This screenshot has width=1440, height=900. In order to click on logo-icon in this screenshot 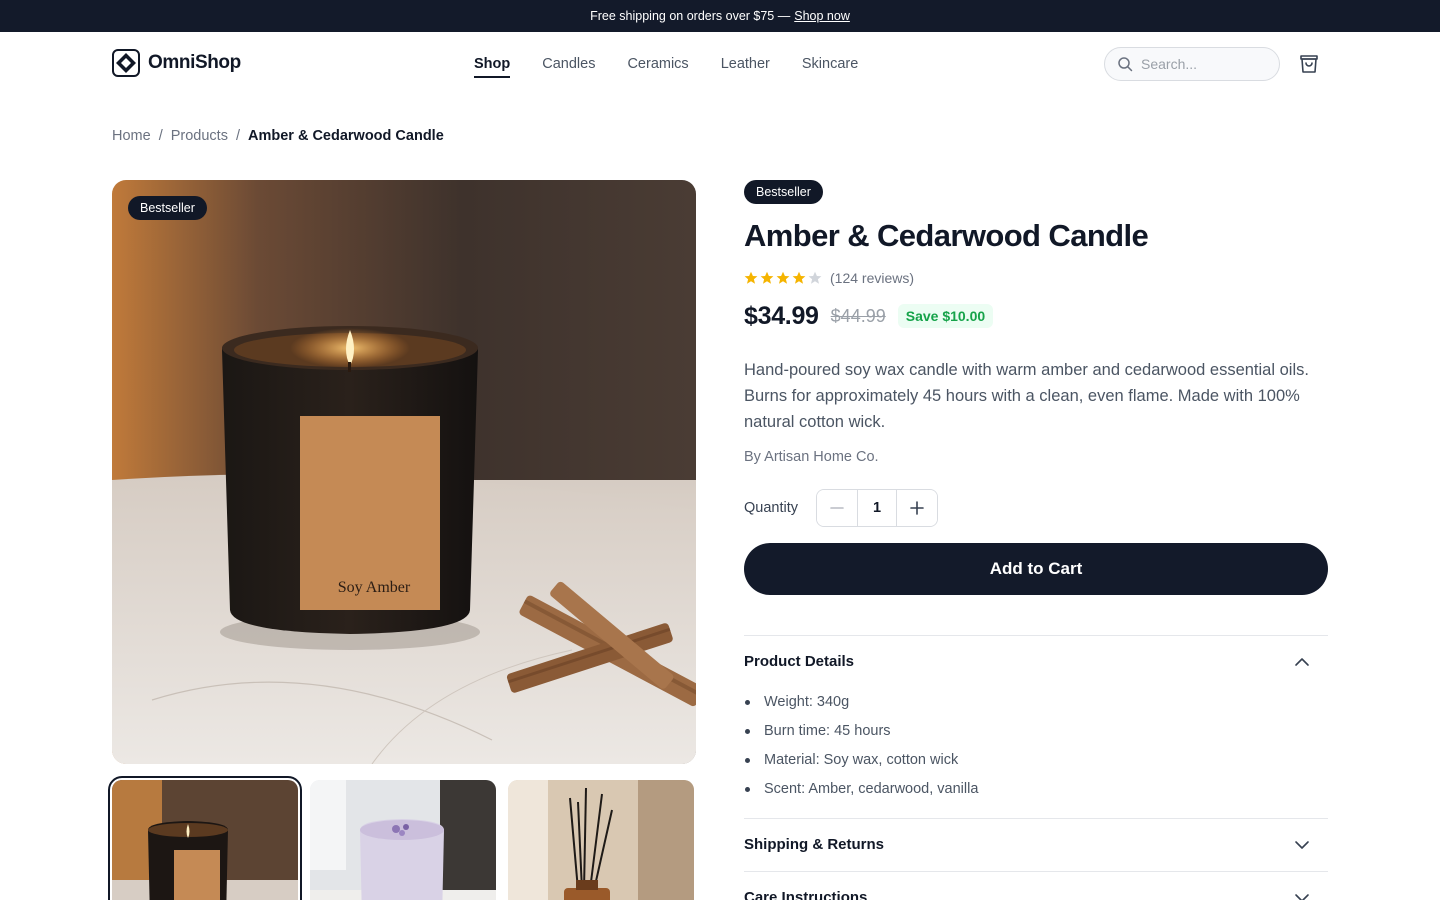, I will do `click(126, 63)`.